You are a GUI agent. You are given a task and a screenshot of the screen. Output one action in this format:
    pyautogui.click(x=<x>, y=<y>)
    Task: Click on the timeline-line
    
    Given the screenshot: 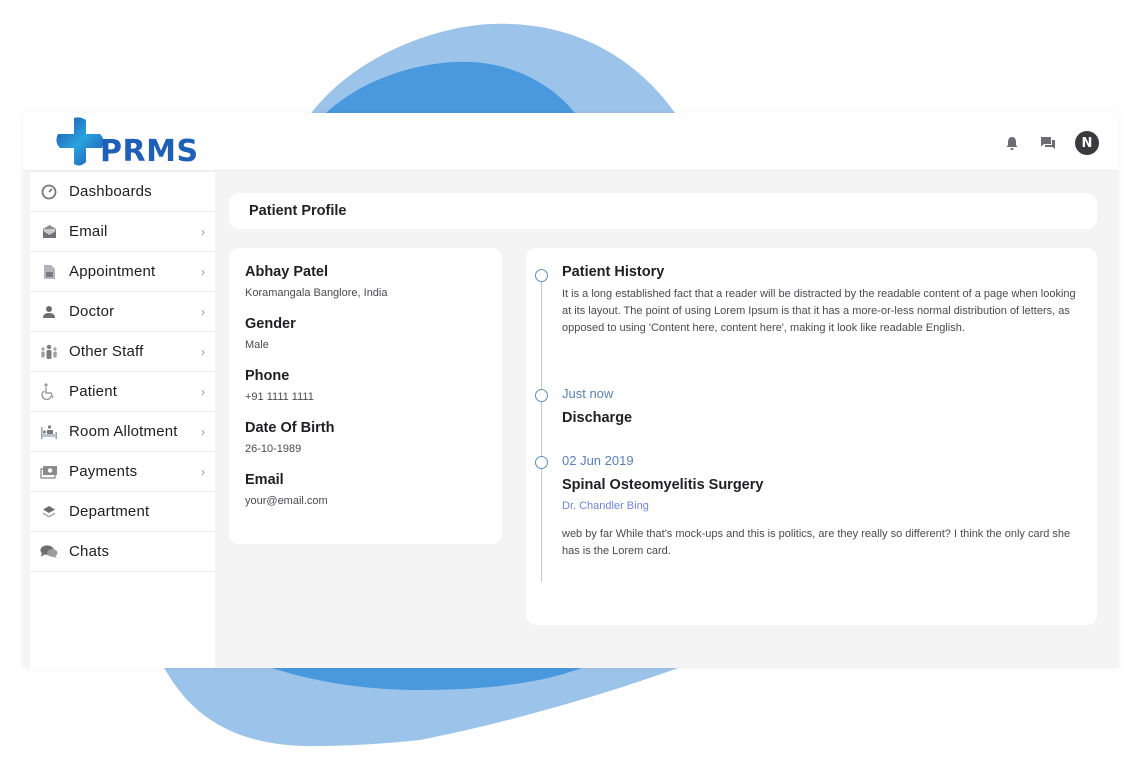 What is the action you would take?
    pyautogui.click(x=541, y=429)
    